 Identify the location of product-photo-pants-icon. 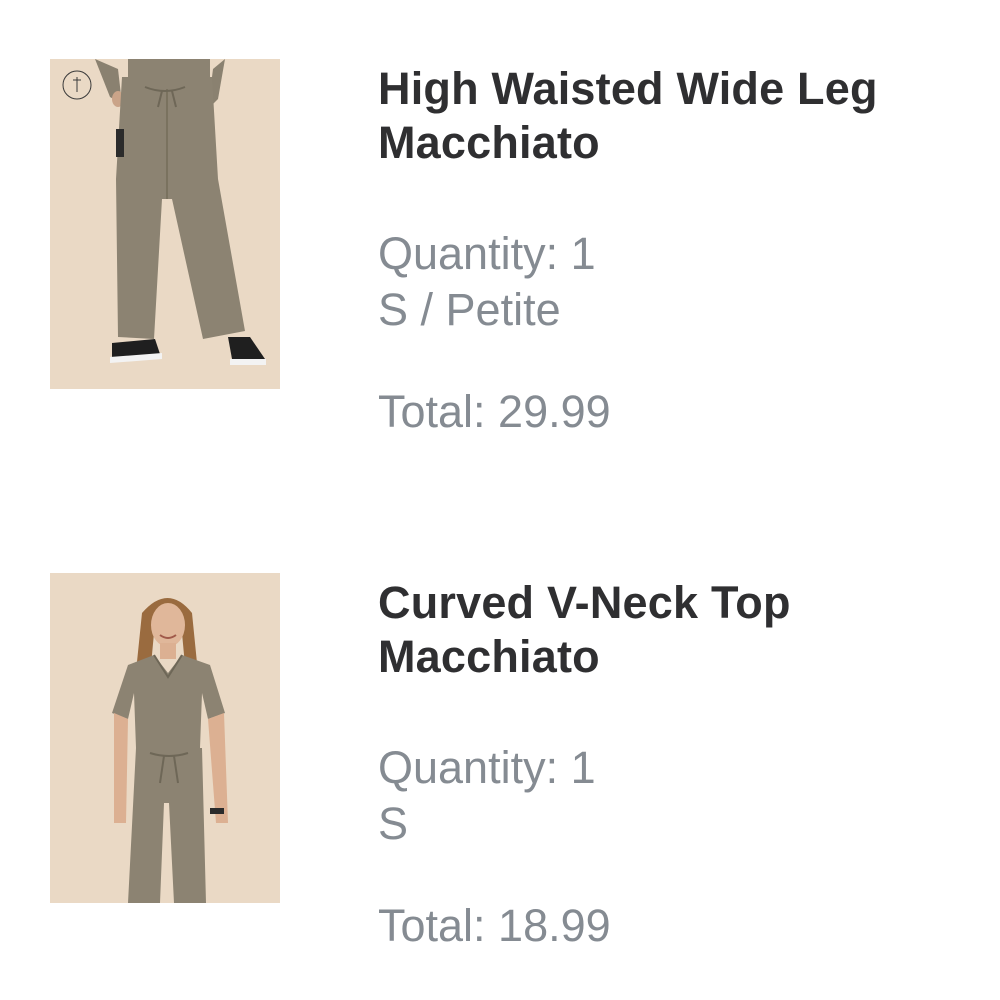
(165, 224).